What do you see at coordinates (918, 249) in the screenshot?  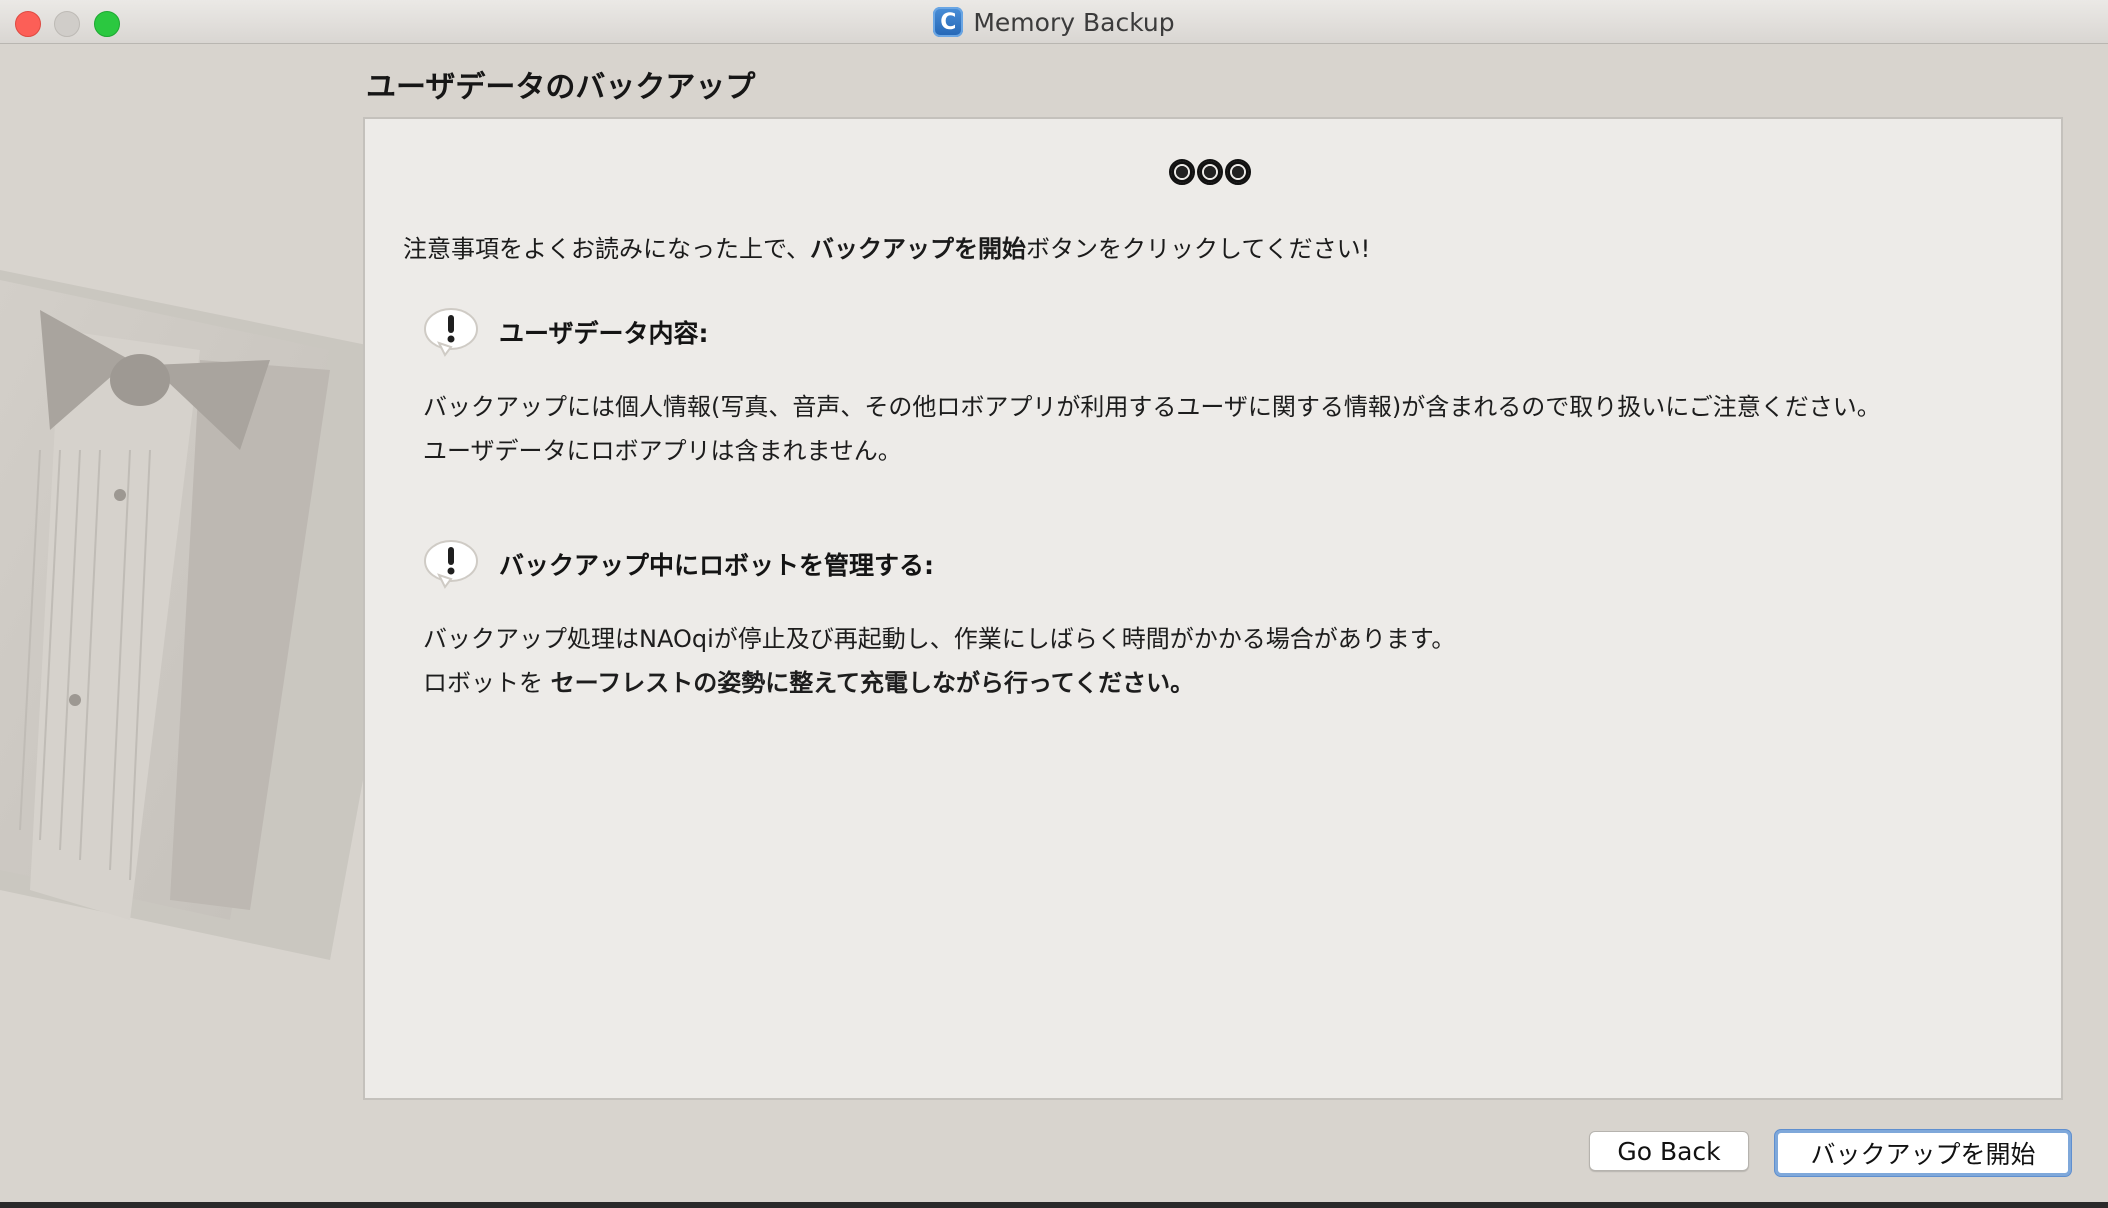 I see `intro-text-bold: バックアップを開始` at bounding box center [918, 249].